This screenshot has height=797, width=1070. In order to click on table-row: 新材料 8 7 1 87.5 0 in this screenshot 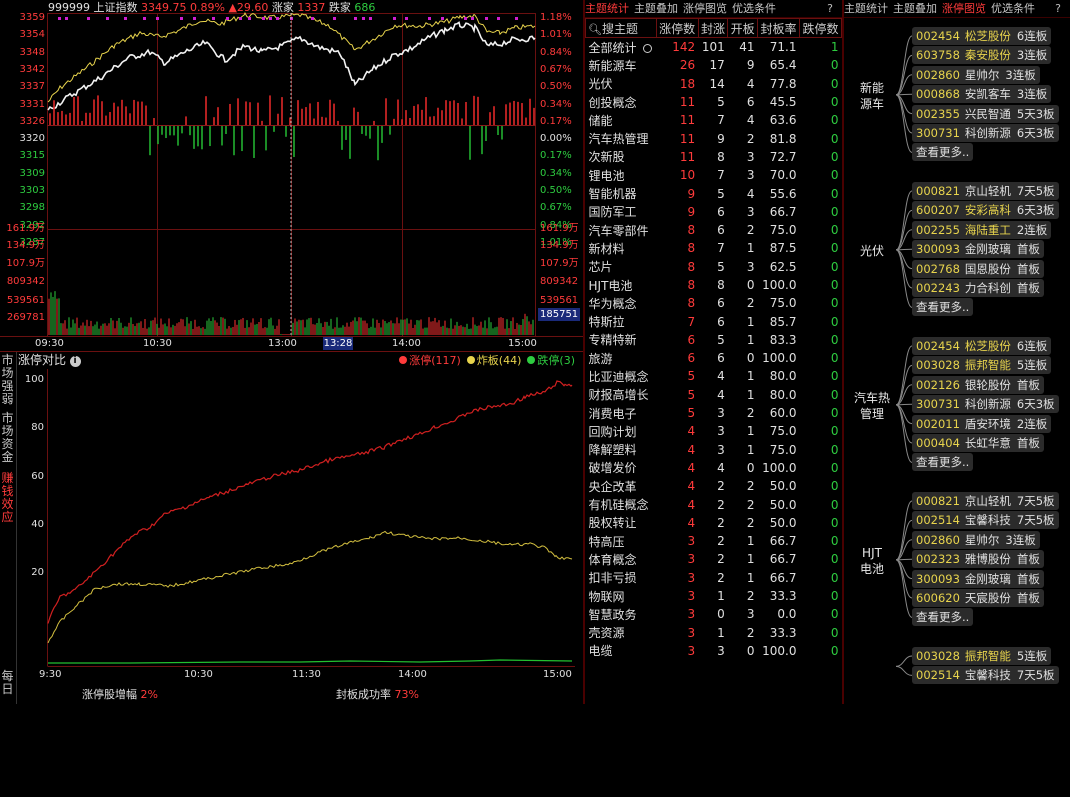, I will do `click(714, 248)`.